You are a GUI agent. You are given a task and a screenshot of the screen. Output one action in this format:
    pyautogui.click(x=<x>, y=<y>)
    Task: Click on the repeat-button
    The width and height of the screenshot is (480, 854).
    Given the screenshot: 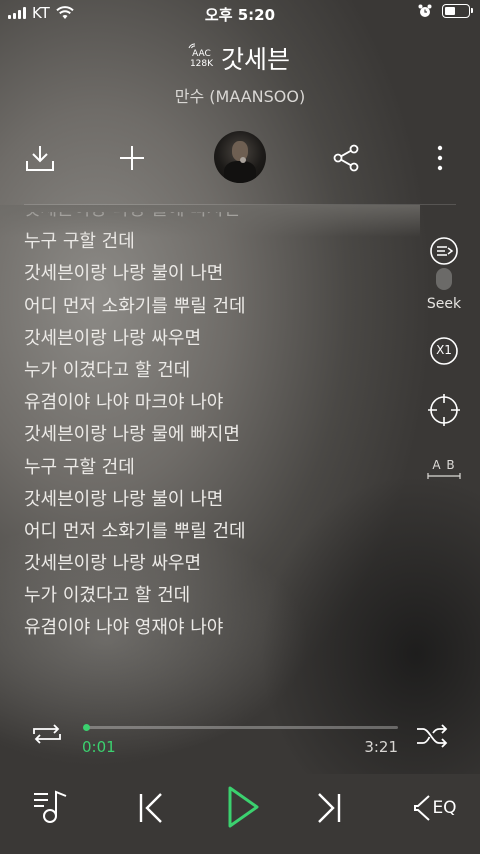 What is the action you would take?
    pyautogui.click(x=47, y=734)
    